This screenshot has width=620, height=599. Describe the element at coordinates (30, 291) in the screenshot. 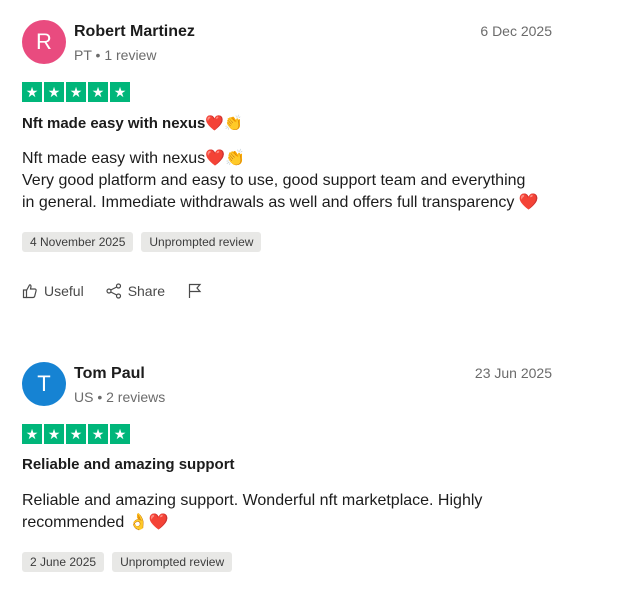

I see `thumbs-up-icon` at that location.